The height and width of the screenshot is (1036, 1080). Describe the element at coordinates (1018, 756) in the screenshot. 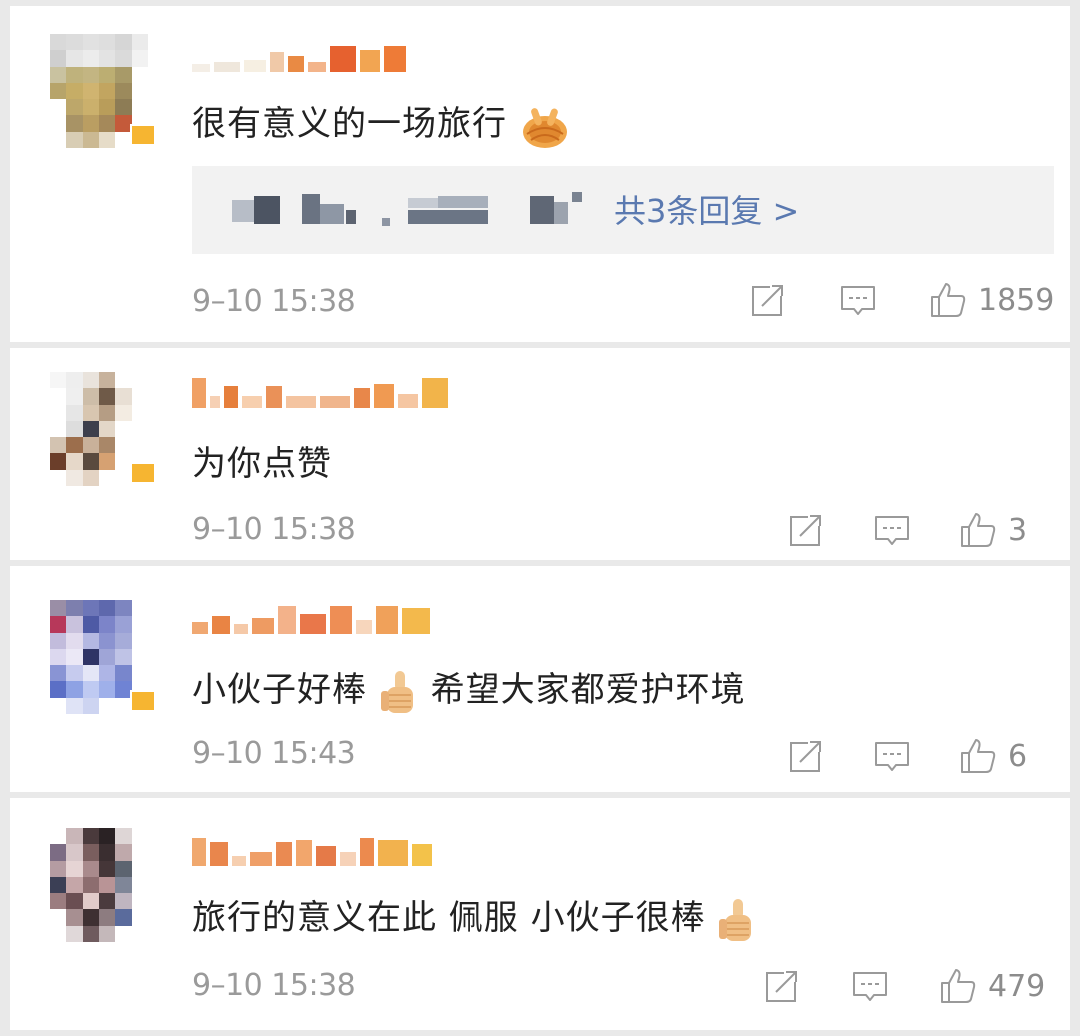

I see `like-count: 6` at that location.